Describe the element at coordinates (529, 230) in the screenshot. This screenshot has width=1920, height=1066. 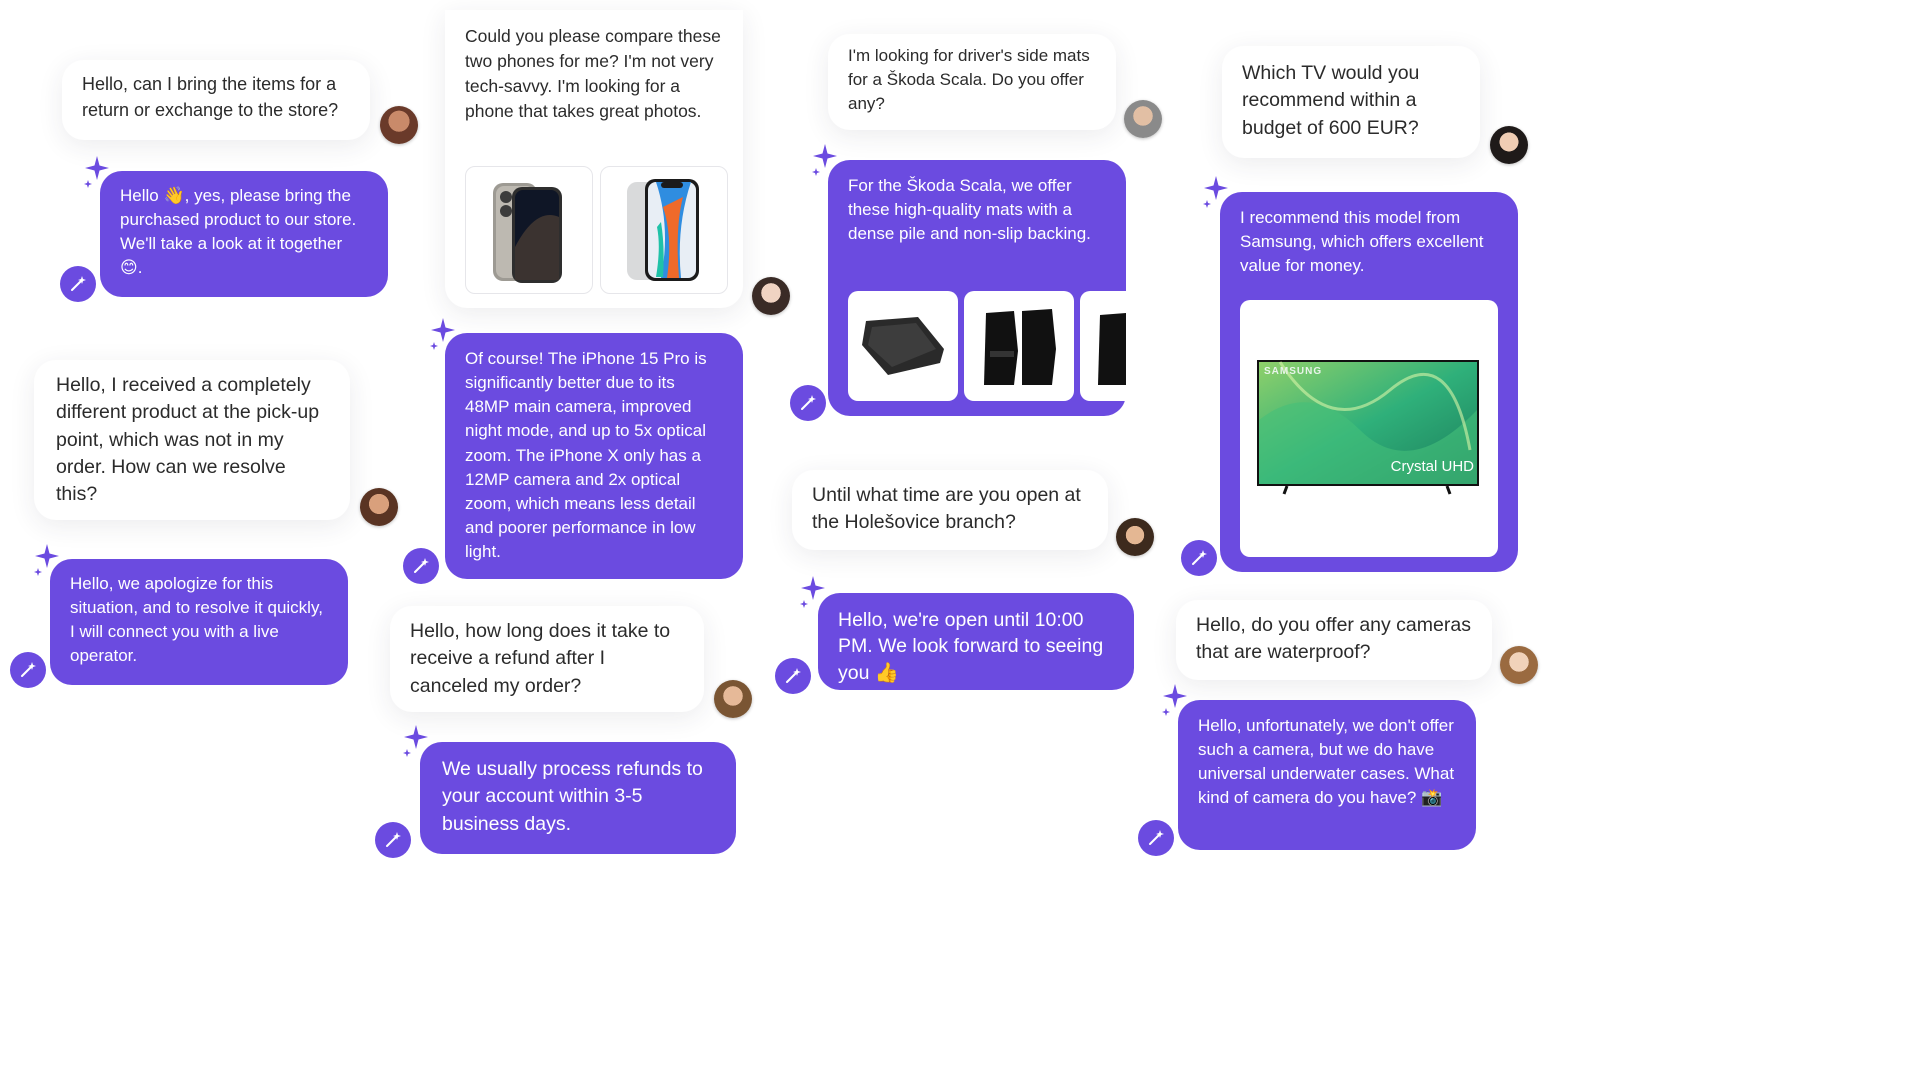
I see `product-image-iphone-15-pro` at that location.